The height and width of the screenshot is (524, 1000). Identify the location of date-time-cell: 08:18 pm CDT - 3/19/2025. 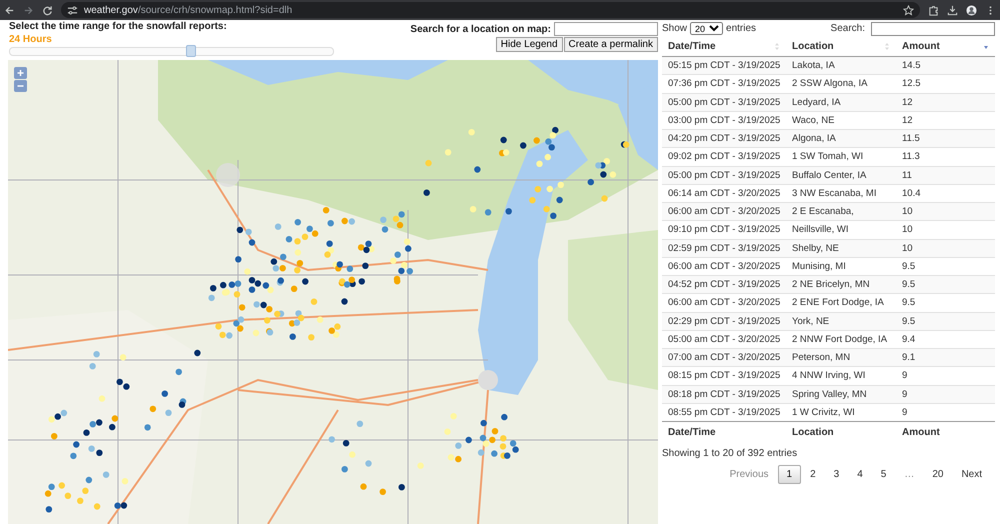
(724, 394).